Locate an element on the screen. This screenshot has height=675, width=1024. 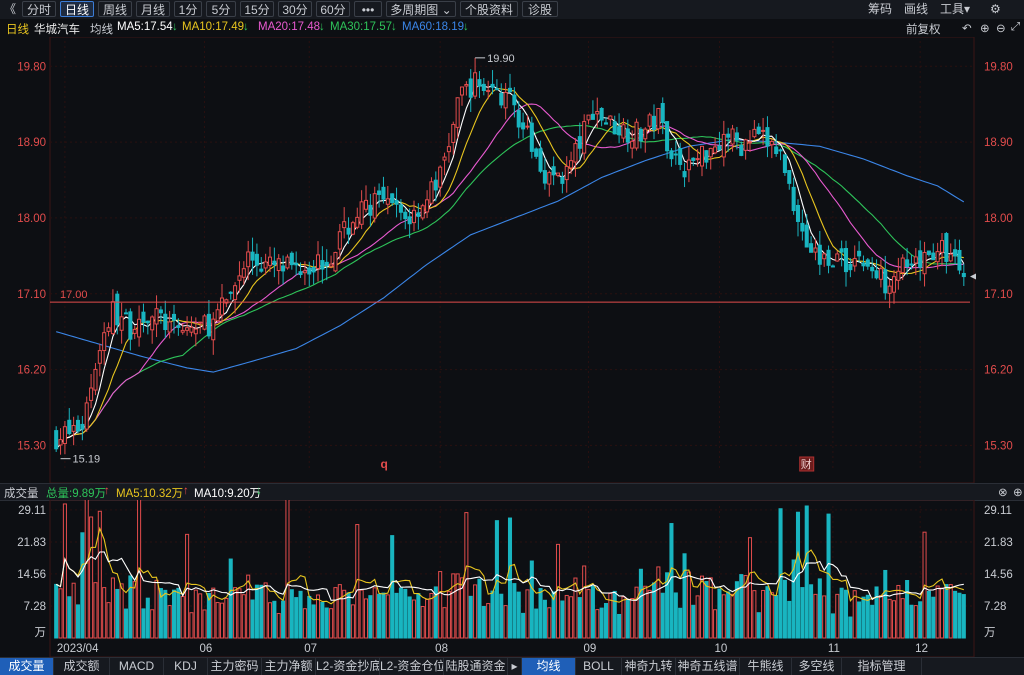
period-button-11: 个股资料 is located at coordinates (489, 9).